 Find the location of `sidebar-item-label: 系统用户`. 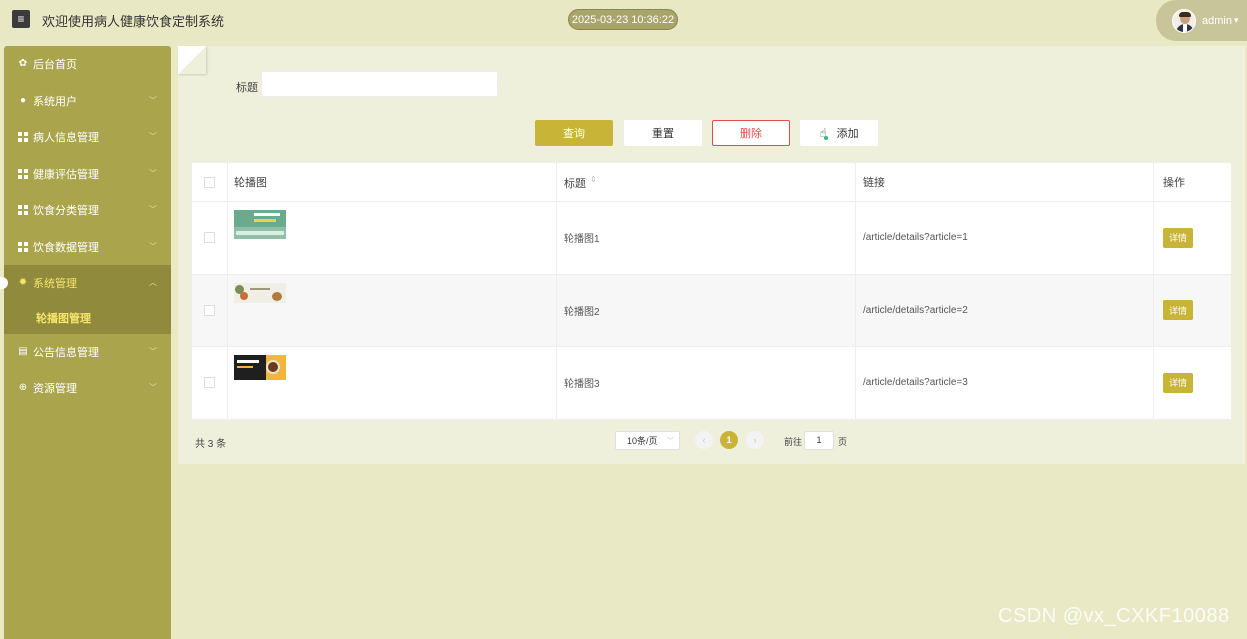

sidebar-item-label: 系统用户 is located at coordinates (55, 101).